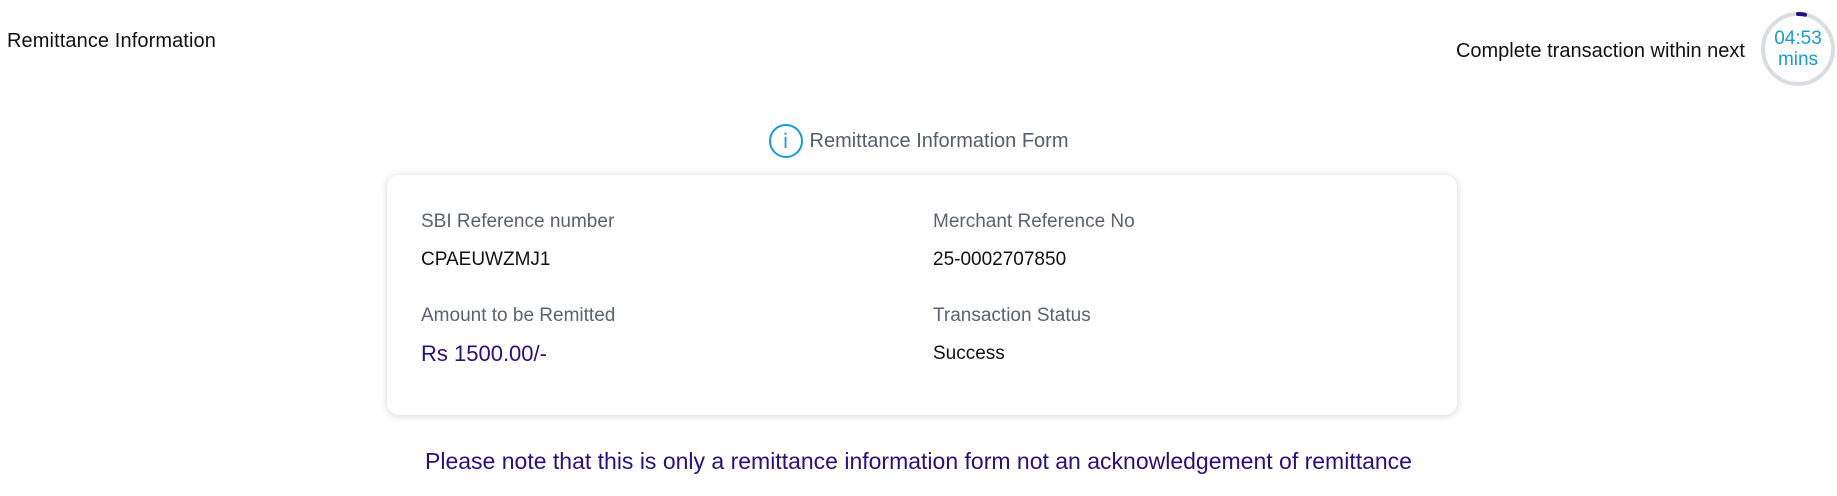 This screenshot has width=1837, height=496. I want to click on timer-ring: 04:53 mins, so click(1798, 49).